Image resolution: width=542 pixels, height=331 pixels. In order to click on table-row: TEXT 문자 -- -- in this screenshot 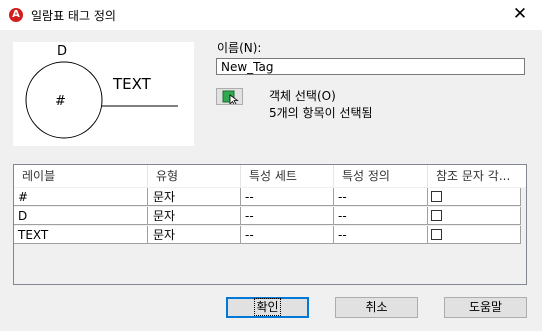, I will do `click(267, 235)`.